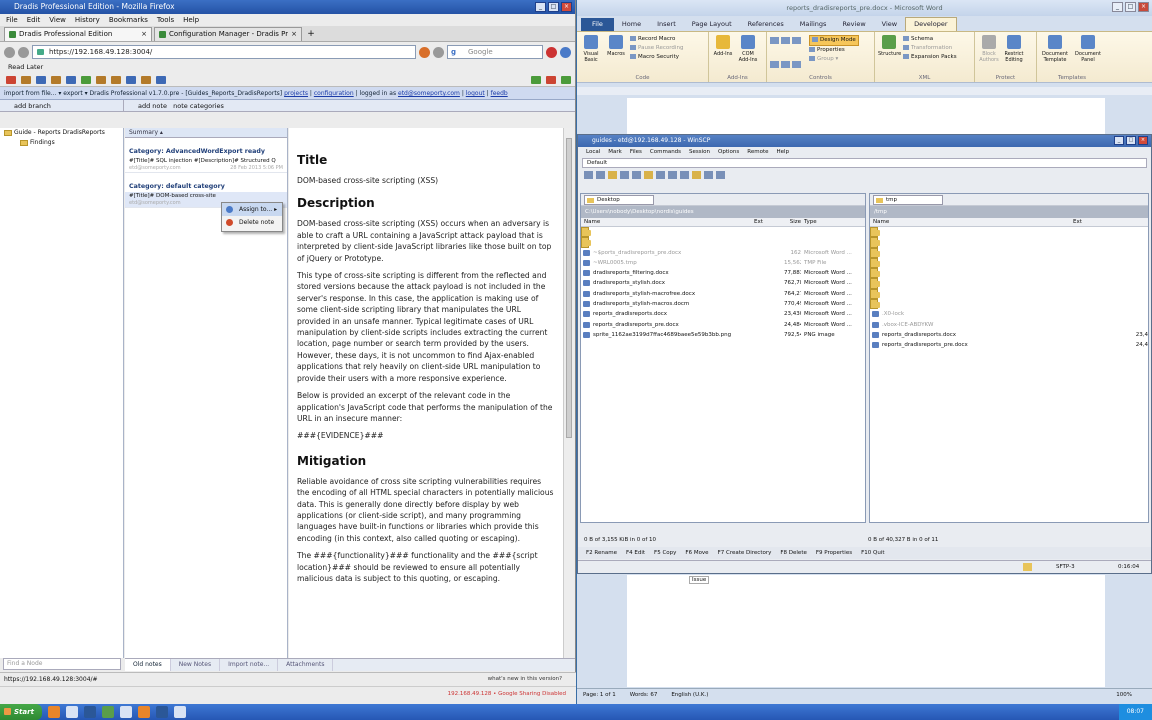 The width and height of the screenshot is (1152, 720). I want to click on f4-edit-button: F4 Edit, so click(635, 553).